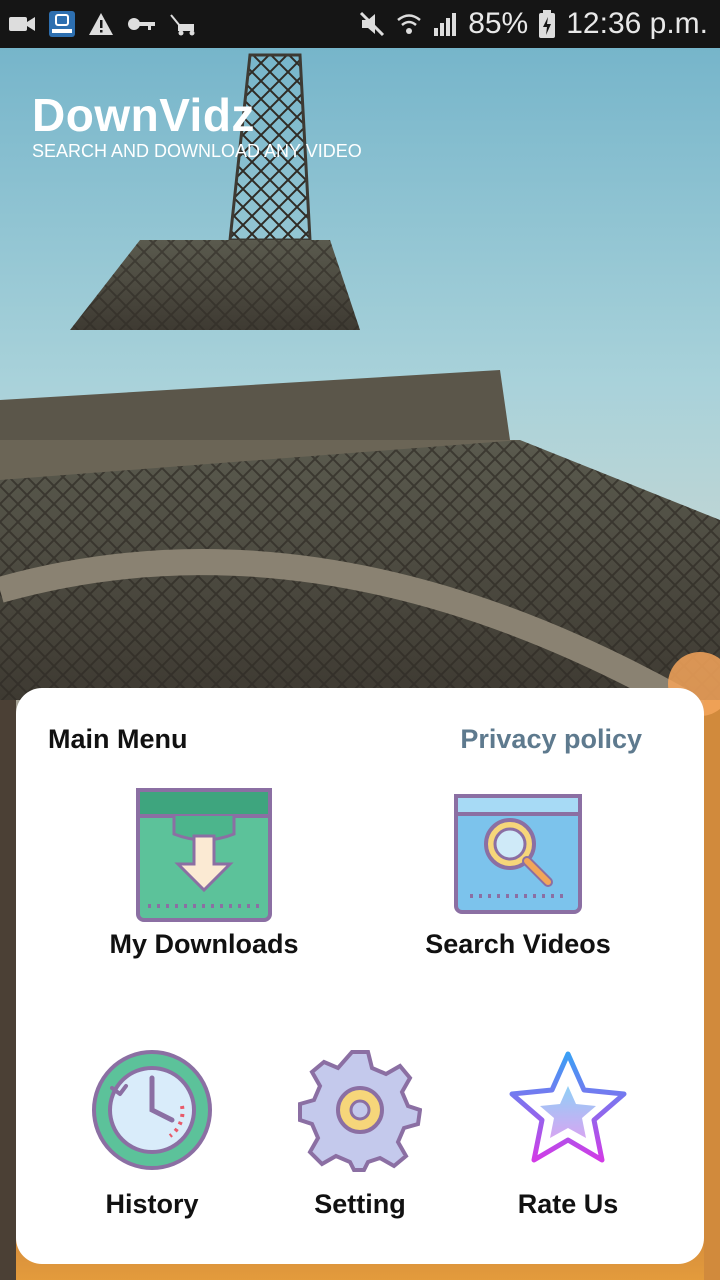 The height and width of the screenshot is (1280, 720). Describe the element at coordinates (568, 1204) in the screenshot. I see `rate-us-label: Rate Us` at that location.